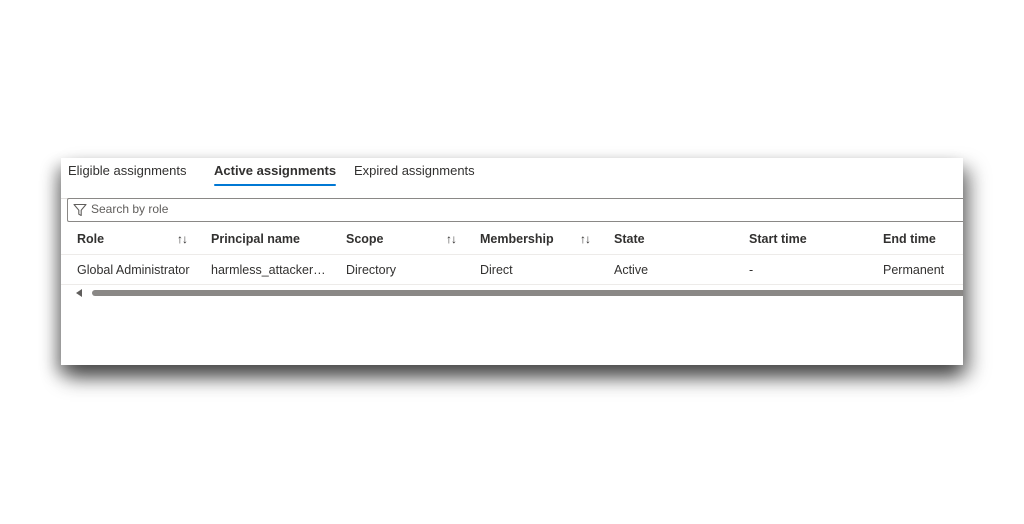  What do you see at coordinates (585, 239) in the screenshot?
I see `sort-membership-icon: ↑↓` at bounding box center [585, 239].